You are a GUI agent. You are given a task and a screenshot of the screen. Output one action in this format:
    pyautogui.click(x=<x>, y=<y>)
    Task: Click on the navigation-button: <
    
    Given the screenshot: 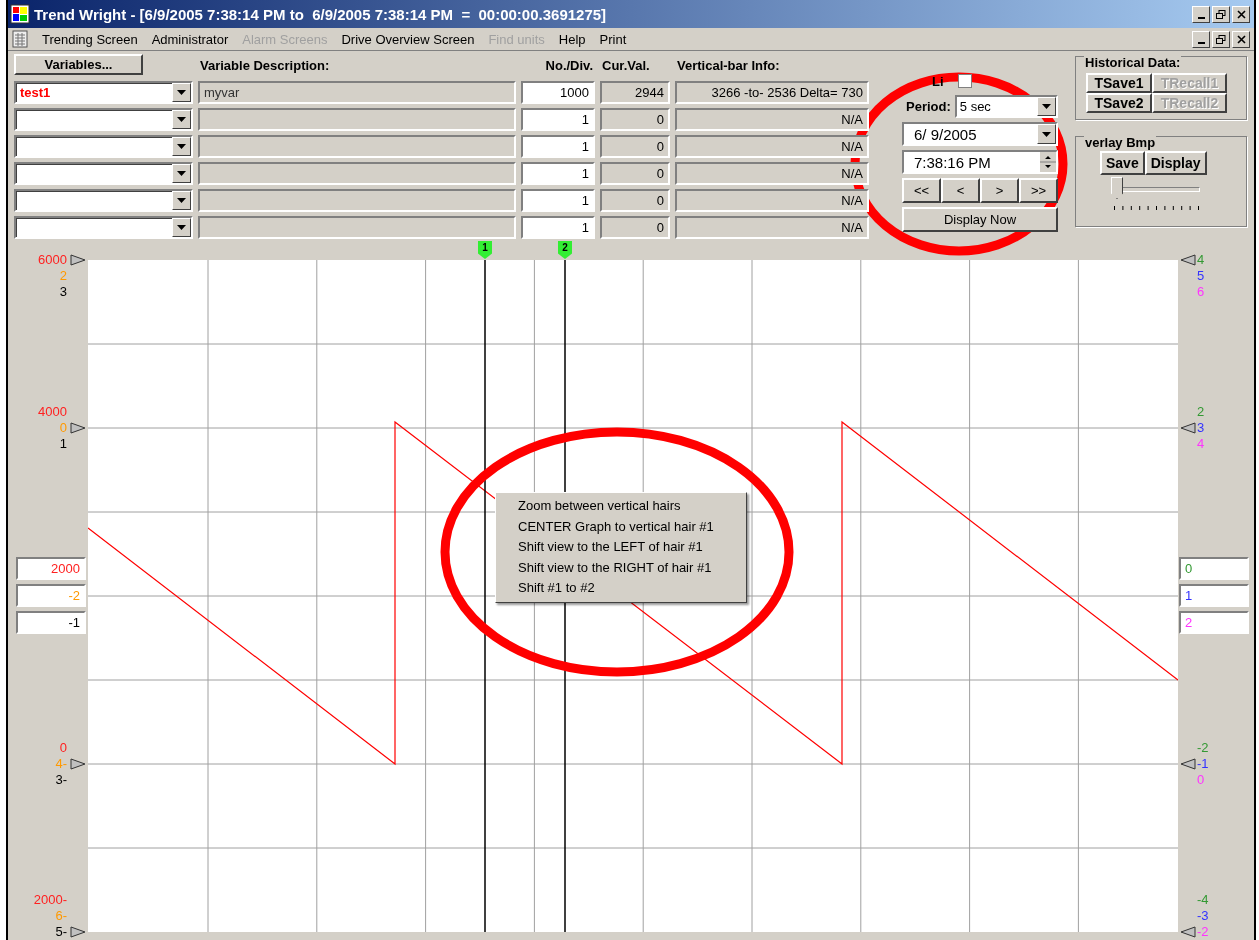 What is the action you would take?
    pyautogui.click(x=960, y=190)
    